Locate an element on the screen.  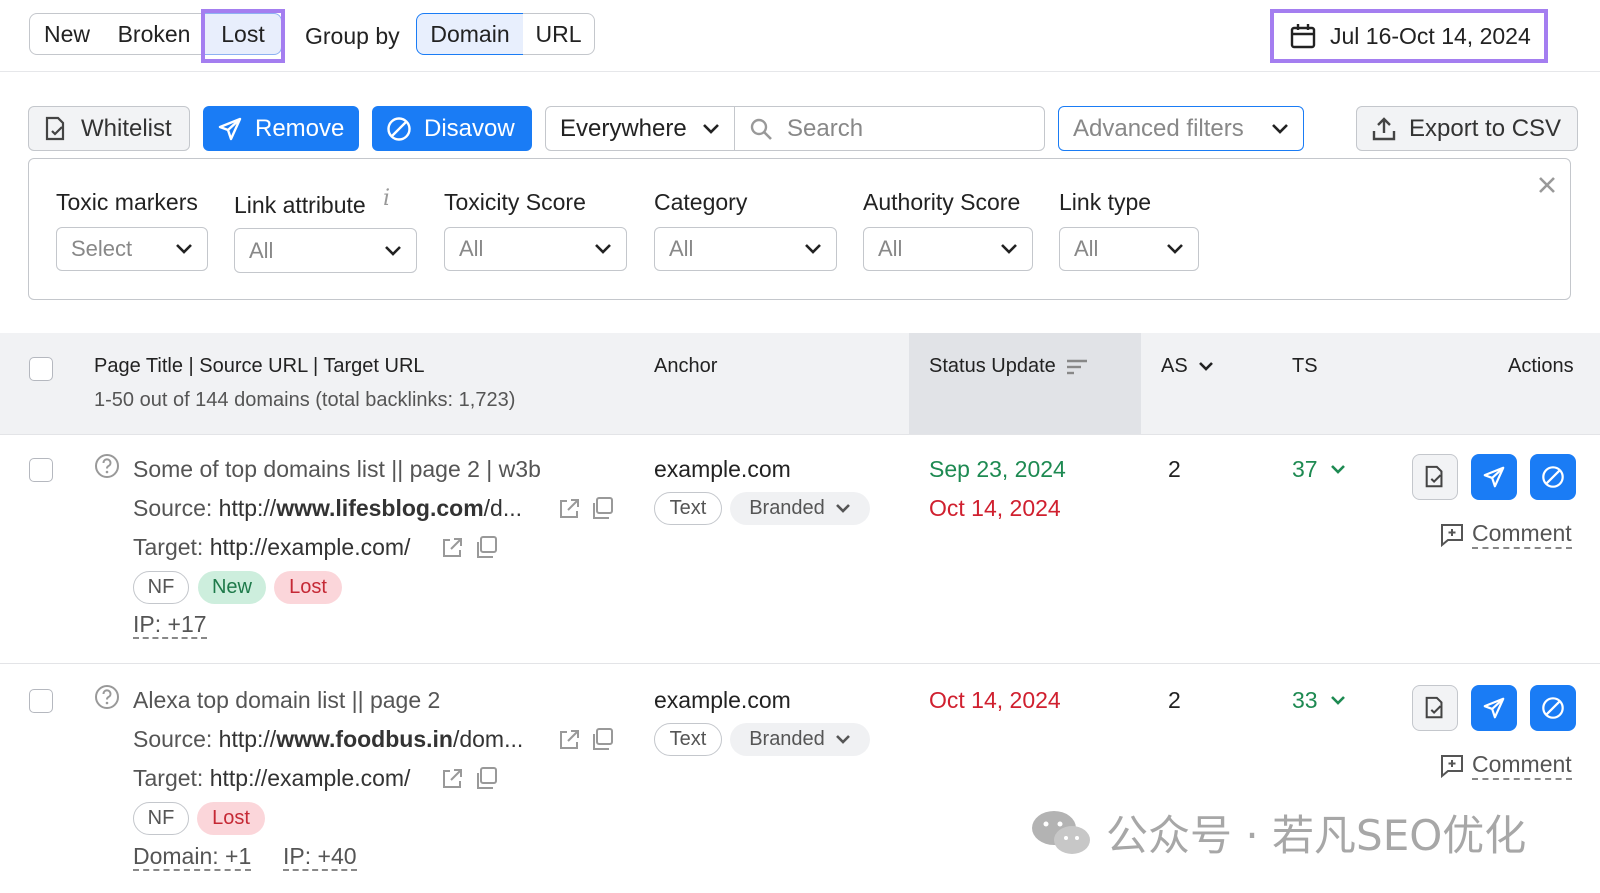
info-icon: i is located at coordinates (386, 198).